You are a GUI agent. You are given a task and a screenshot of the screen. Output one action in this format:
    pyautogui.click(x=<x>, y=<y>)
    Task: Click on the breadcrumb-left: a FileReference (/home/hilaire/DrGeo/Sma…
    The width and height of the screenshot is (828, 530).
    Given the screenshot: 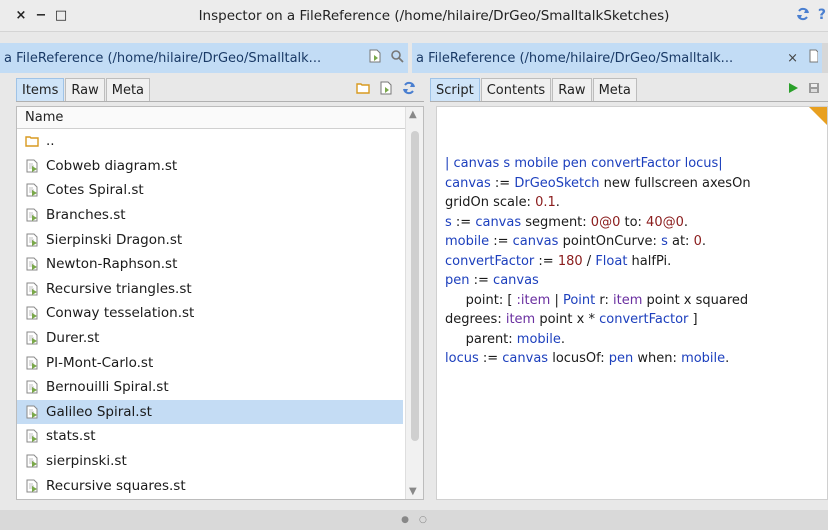 What is the action you would take?
    pyautogui.click(x=206, y=58)
    